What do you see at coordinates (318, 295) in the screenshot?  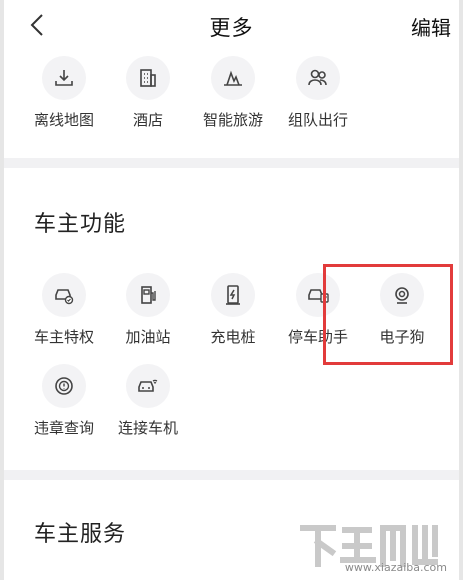 I see `parking-assistant-icon` at bounding box center [318, 295].